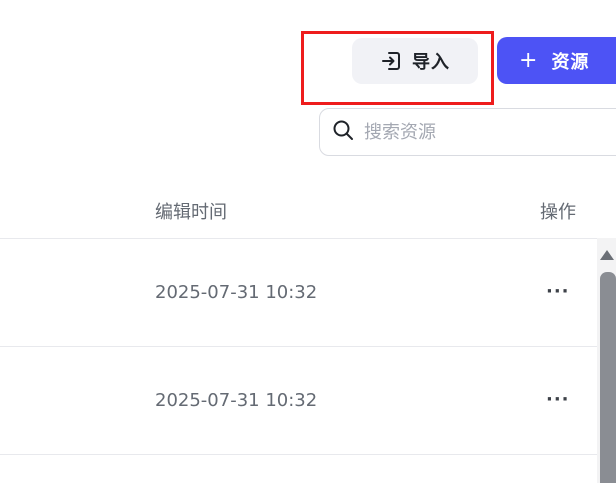 This screenshot has height=483, width=616. What do you see at coordinates (558, 212) in the screenshot?
I see `column-header-operations: 操作` at bounding box center [558, 212].